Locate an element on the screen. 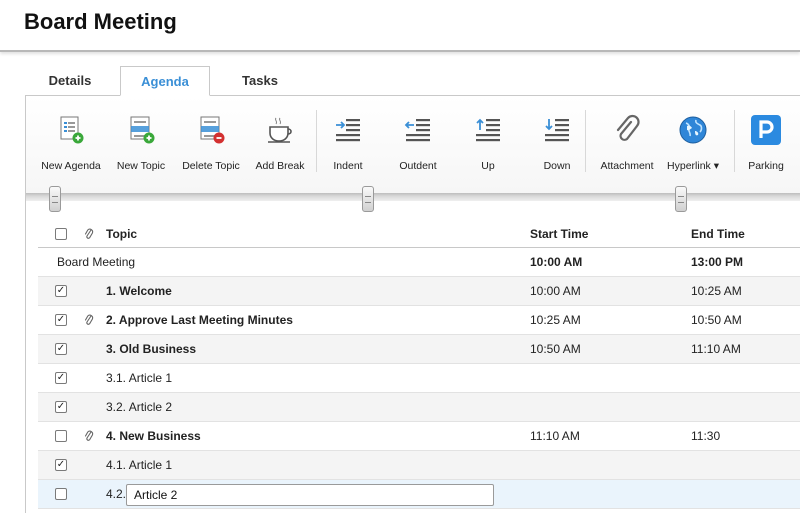 This screenshot has width=800, height=513. row-topic: 4. New Business is located at coordinates (153, 436).